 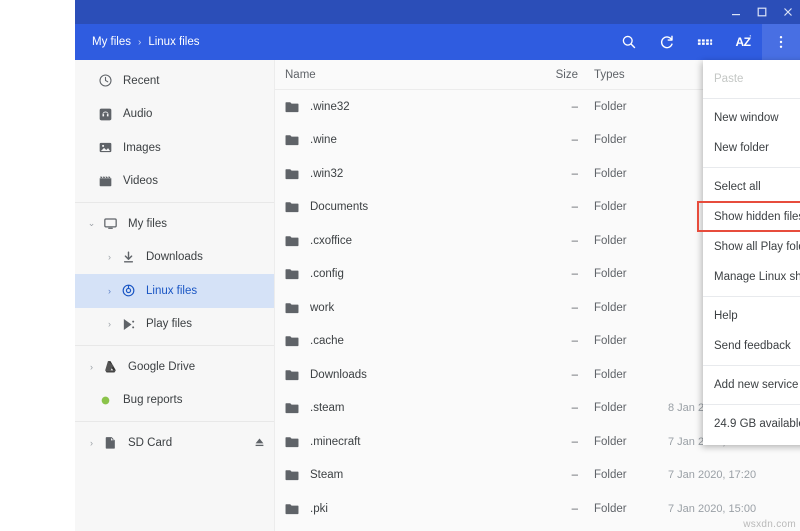 I want to click on chevron-down-icon: ⌄, so click(x=91, y=223).